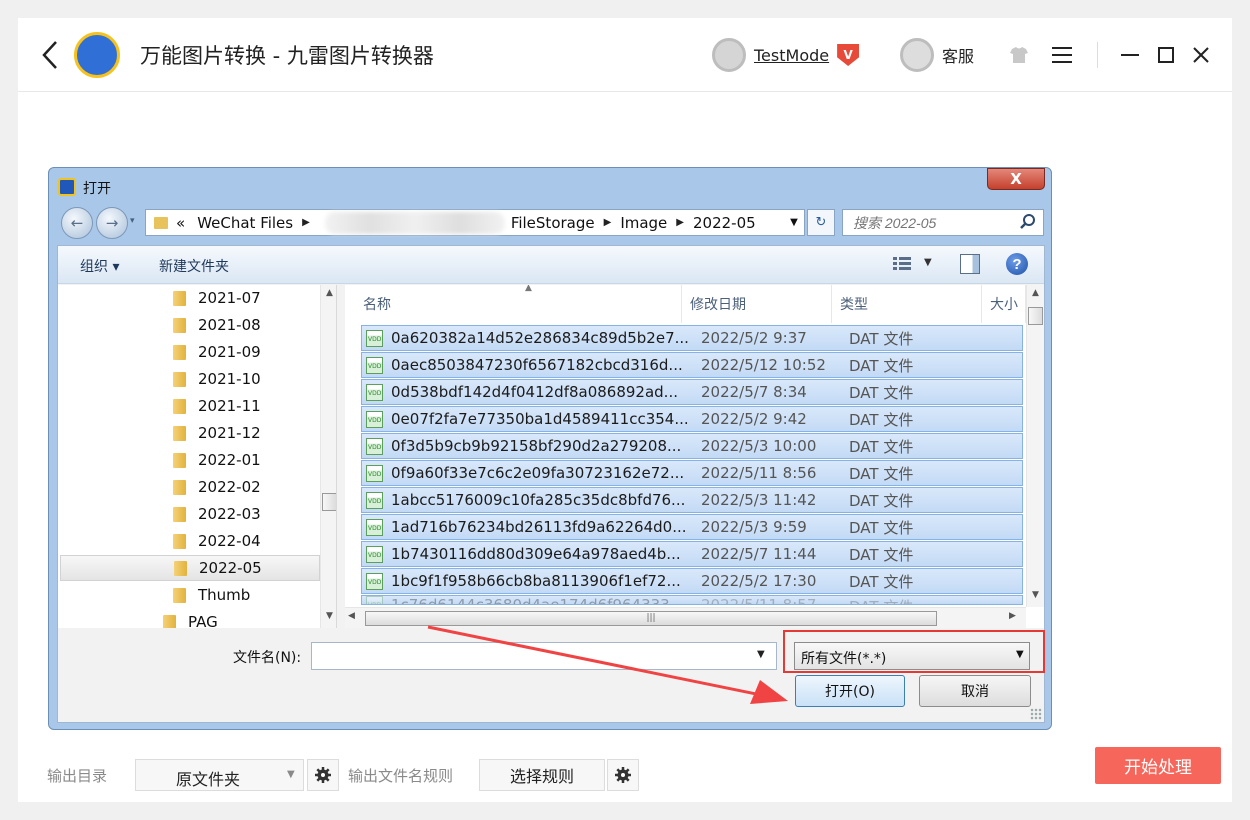 This screenshot has height=820, width=1250. What do you see at coordinates (850, 691) in the screenshot?
I see `open-button: 打开(O)` at bounding box center [850, 691].